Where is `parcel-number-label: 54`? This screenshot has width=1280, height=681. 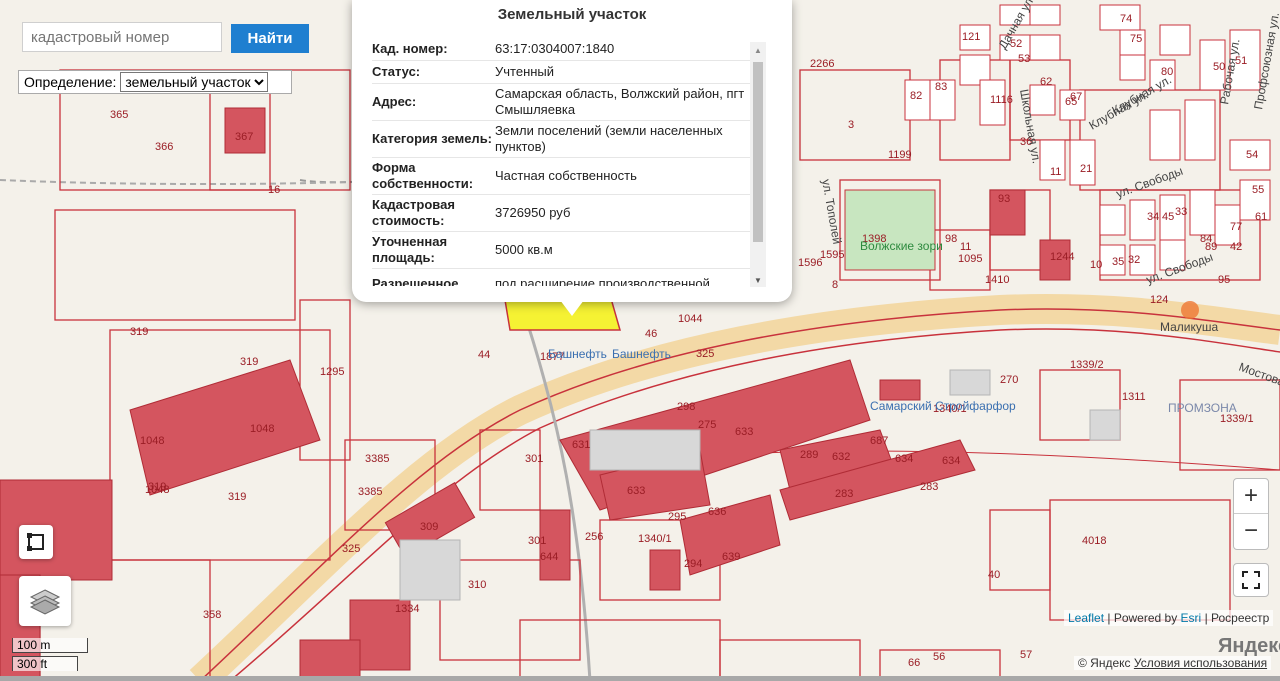 parcel-number-label: 54 is located at coordinates (1252, 155).